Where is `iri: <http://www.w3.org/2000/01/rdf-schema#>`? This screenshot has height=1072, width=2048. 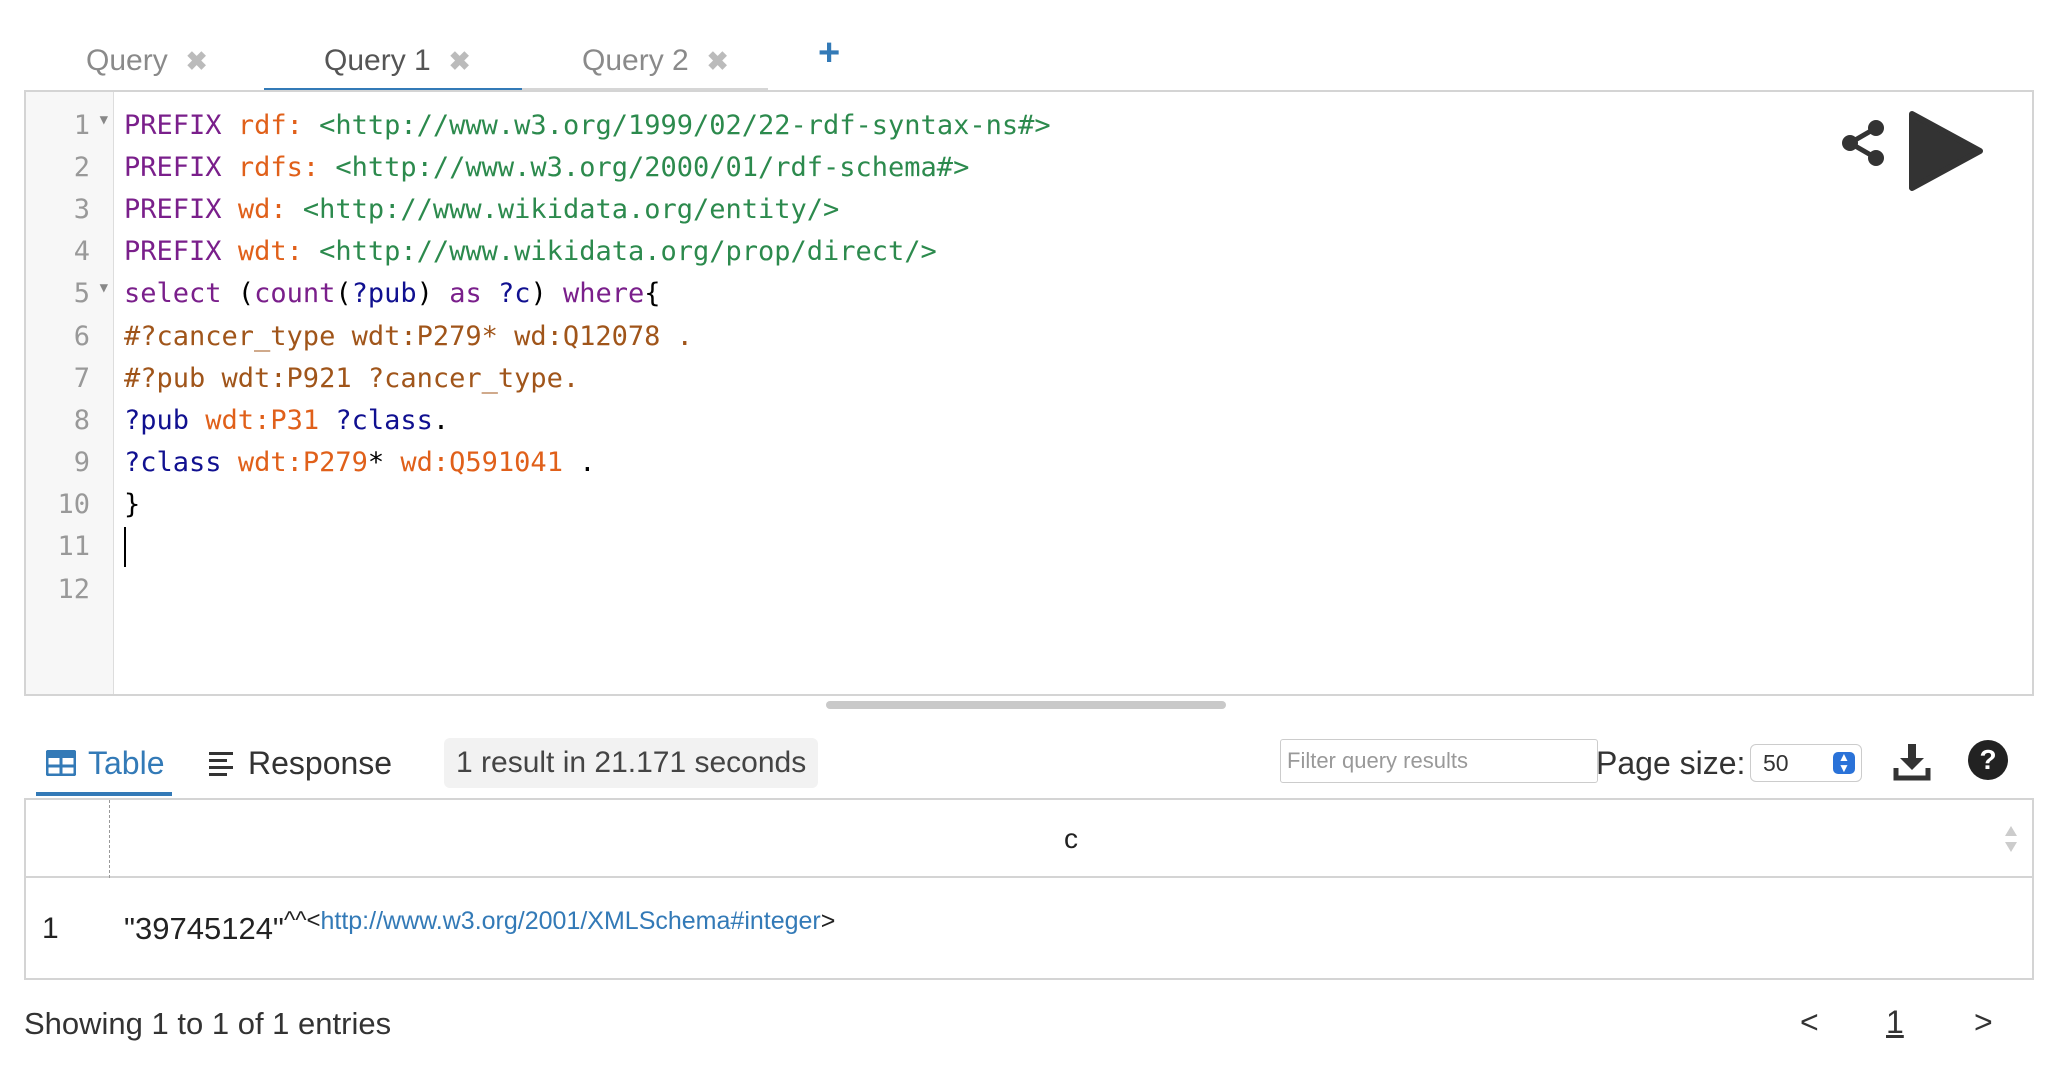
iri: <http://www.w3.org/2000/01/rdf-schema#> is located at coordinates (652, 167).